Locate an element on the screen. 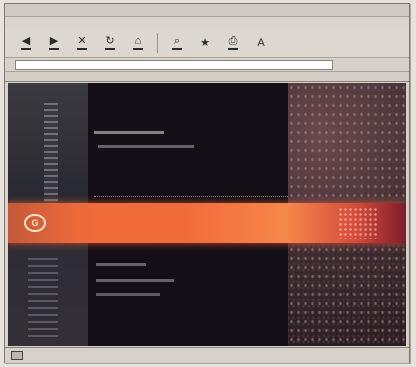 The image size is (416, 367). home-button: ⌂ is located at coordinates (138, 43).